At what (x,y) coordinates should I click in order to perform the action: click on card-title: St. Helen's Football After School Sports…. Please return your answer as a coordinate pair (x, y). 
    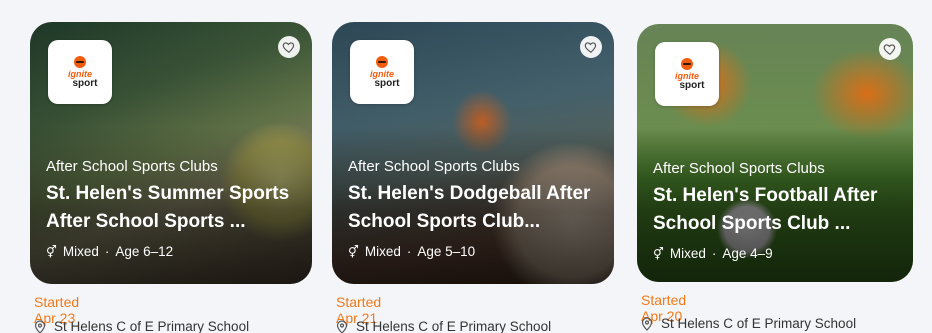
    Looking at the image, I should click on (781, 210).